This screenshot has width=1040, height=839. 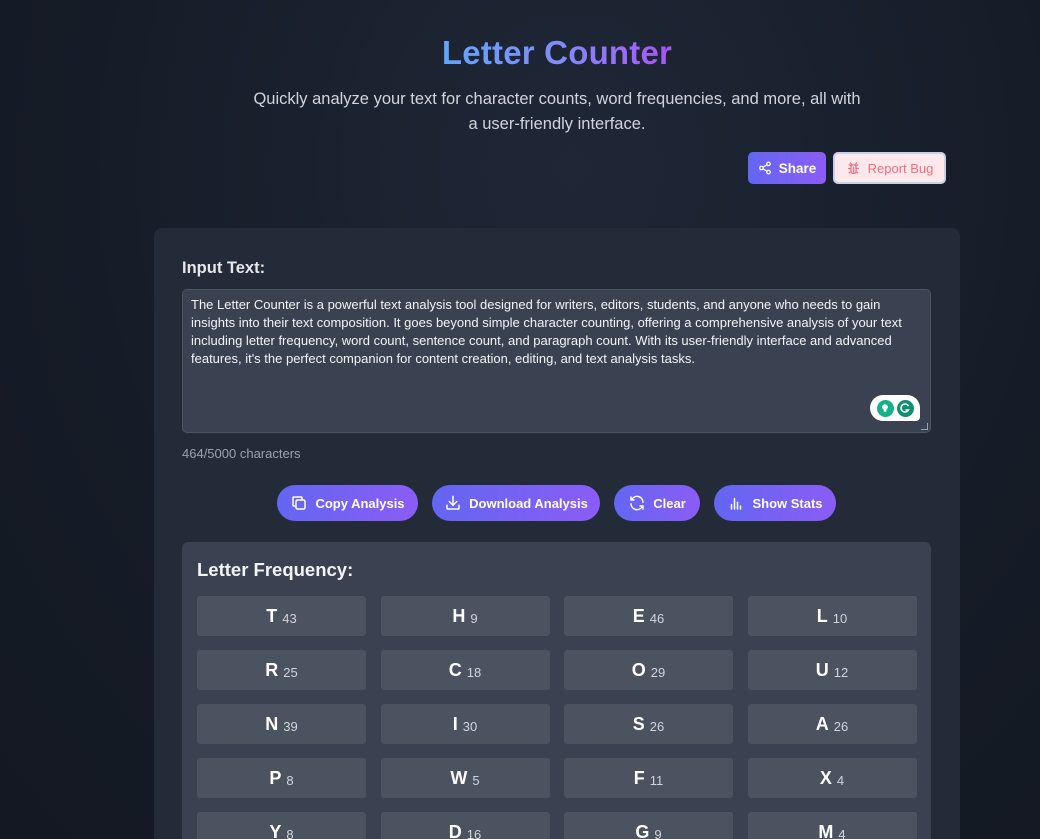 I want to click on resize-handle, so click(x=924, y=426).